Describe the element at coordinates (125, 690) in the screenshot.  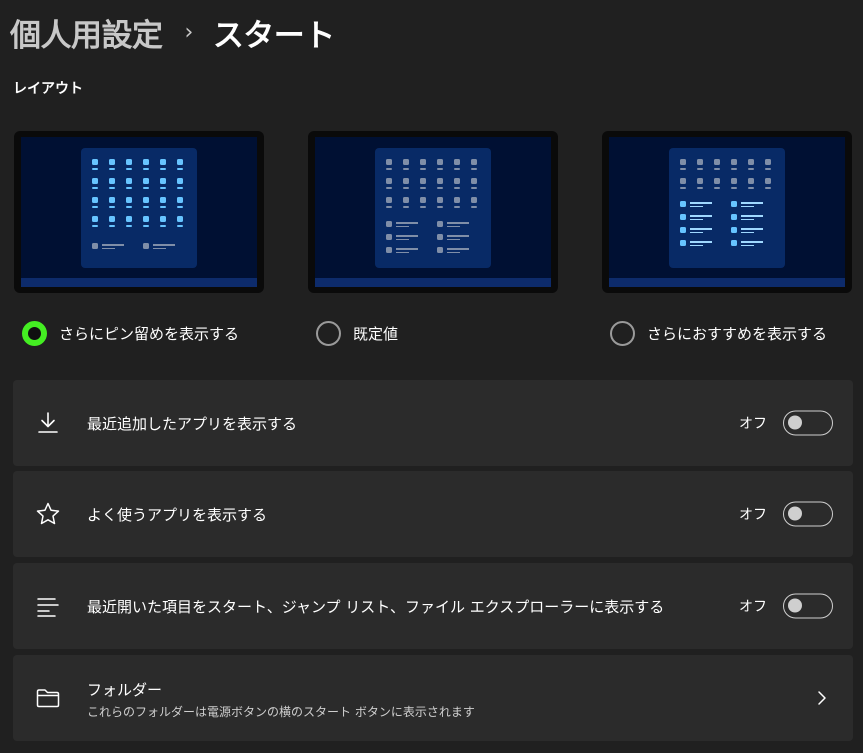
I see `setting-label-folders: フォルダー` at that location.